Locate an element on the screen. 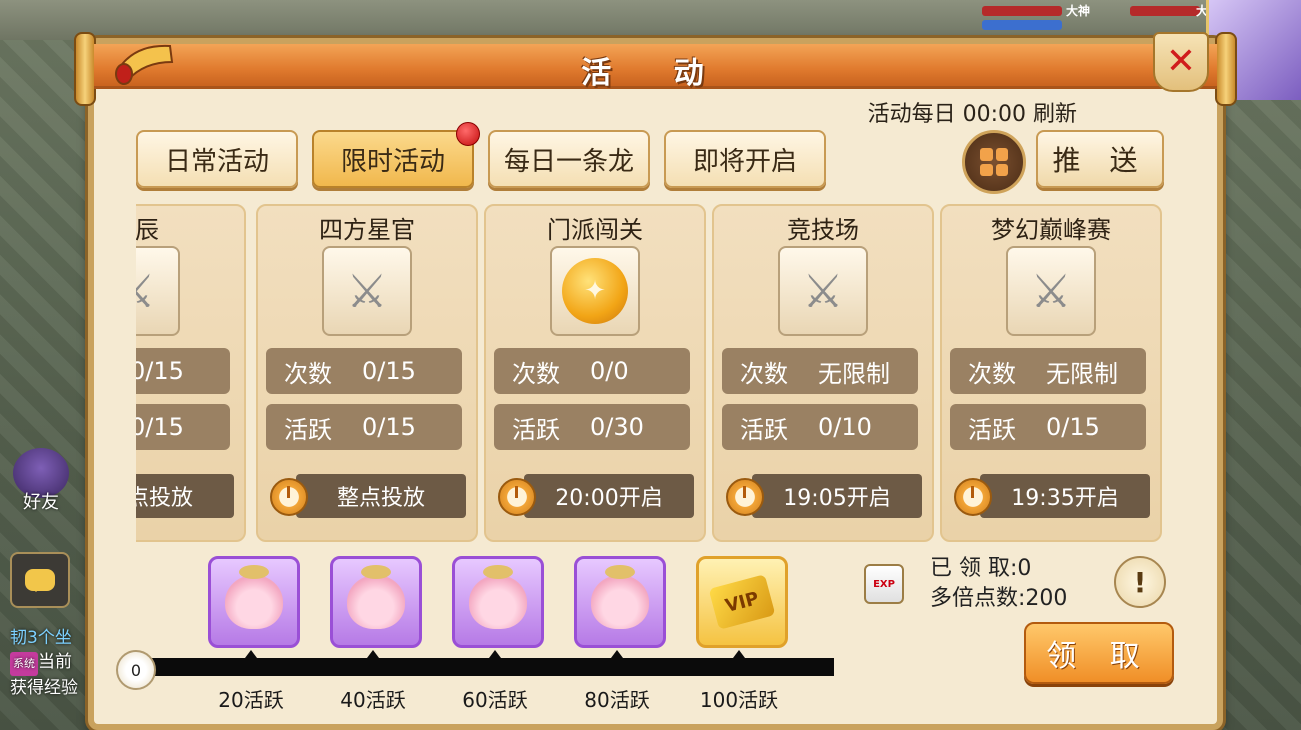  stat-value: 0/0 is located at coordinates (609, 371).